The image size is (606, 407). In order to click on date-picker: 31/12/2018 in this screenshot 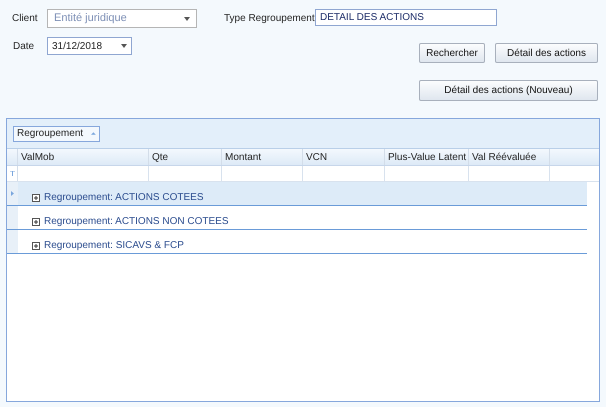, I will do `click(89, 46)`.